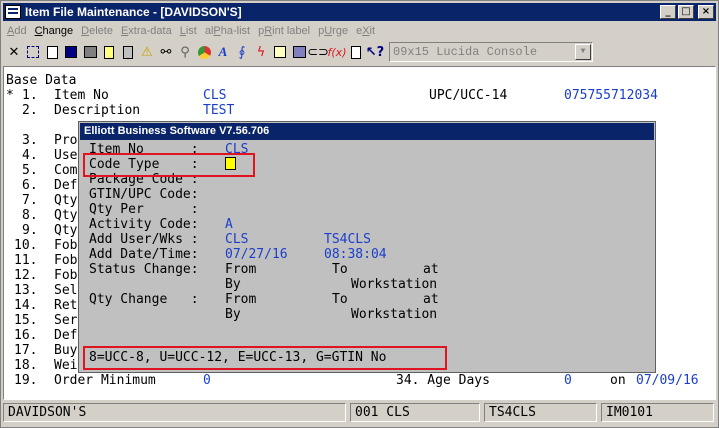 The width and height of the screenshot is (719, 428). What do you see at coordinates (468, 95) in the screenshot?
I see `upc-label: UPC/UCC-14` at bounding box center [468, 95].